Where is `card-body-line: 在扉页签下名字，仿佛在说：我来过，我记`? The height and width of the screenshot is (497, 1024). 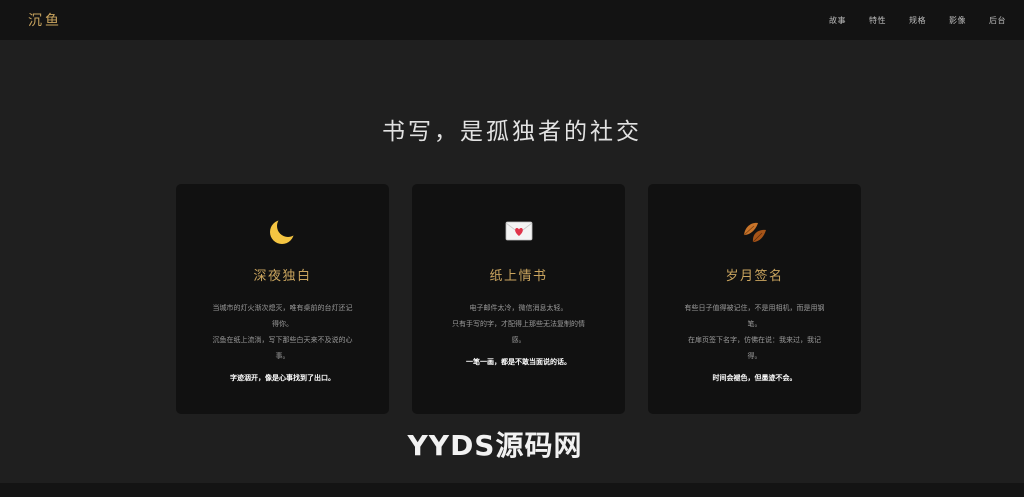 card-body-line: 在扉页签下名字，仿佛在说：我来过，我记 is located at coordinates (754, 340).